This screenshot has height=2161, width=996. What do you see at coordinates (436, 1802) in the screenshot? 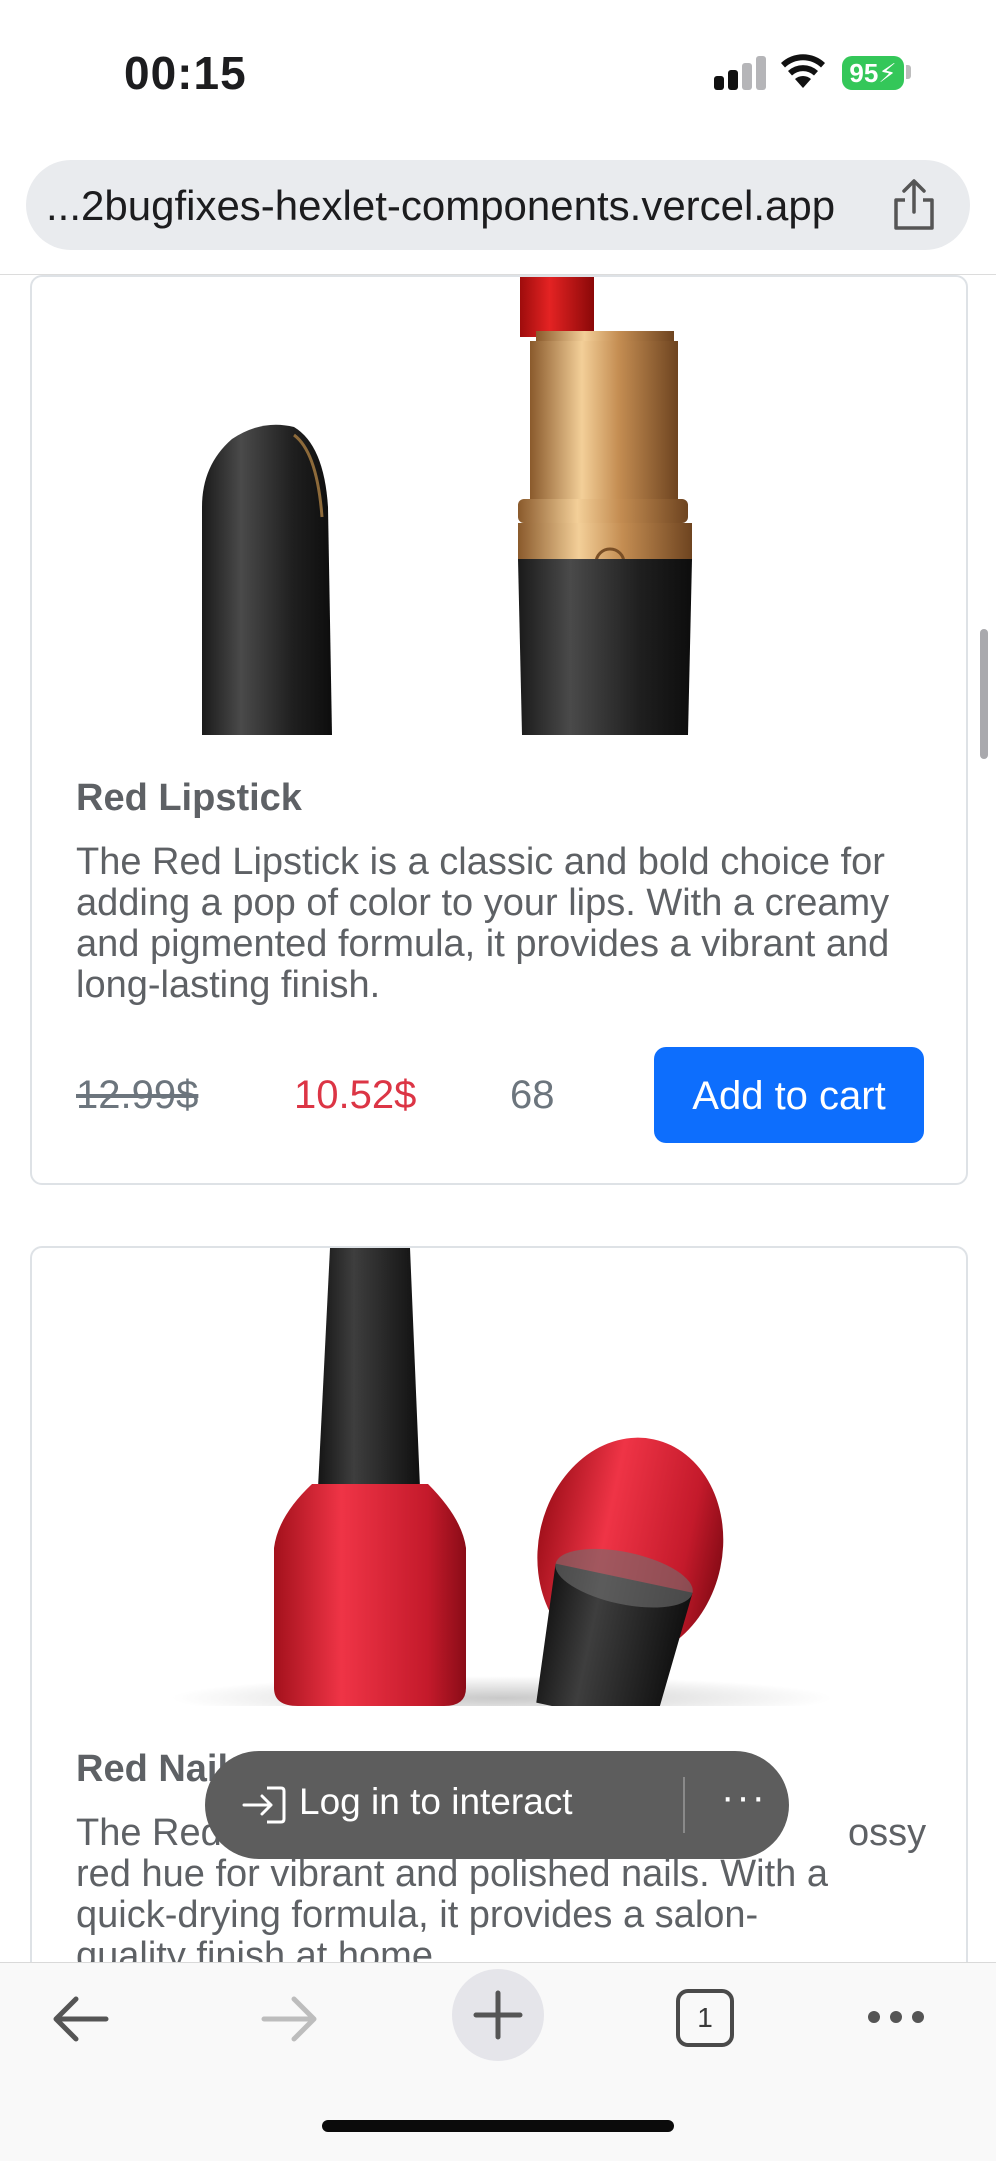
I see `login-label: Log in to interact` at bounding box center [436, 1802].